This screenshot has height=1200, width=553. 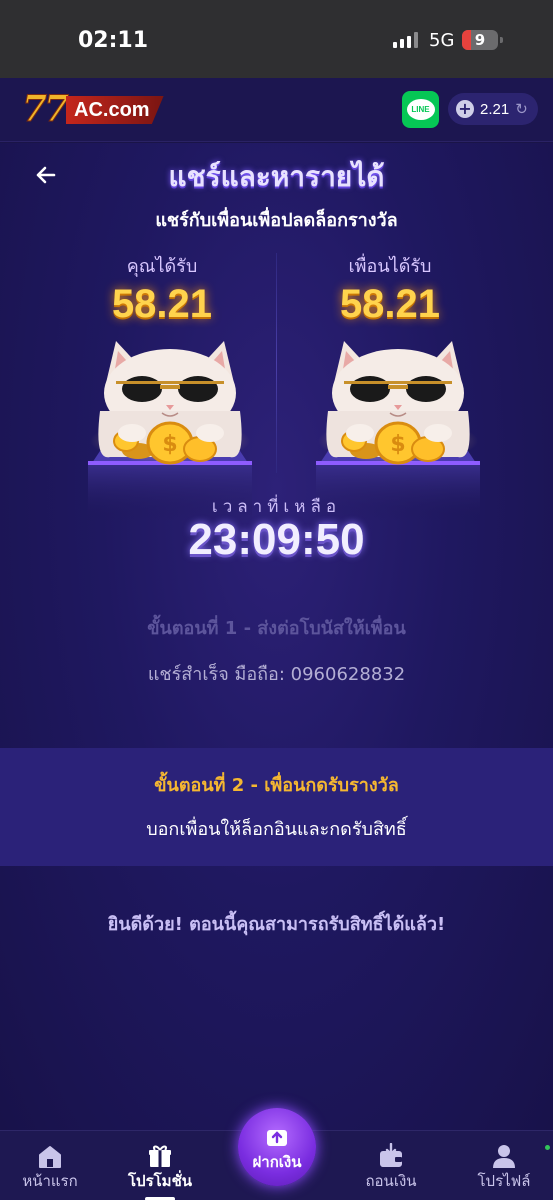 I want to click on logo-text: AC.com, so click(x=115, y=110).